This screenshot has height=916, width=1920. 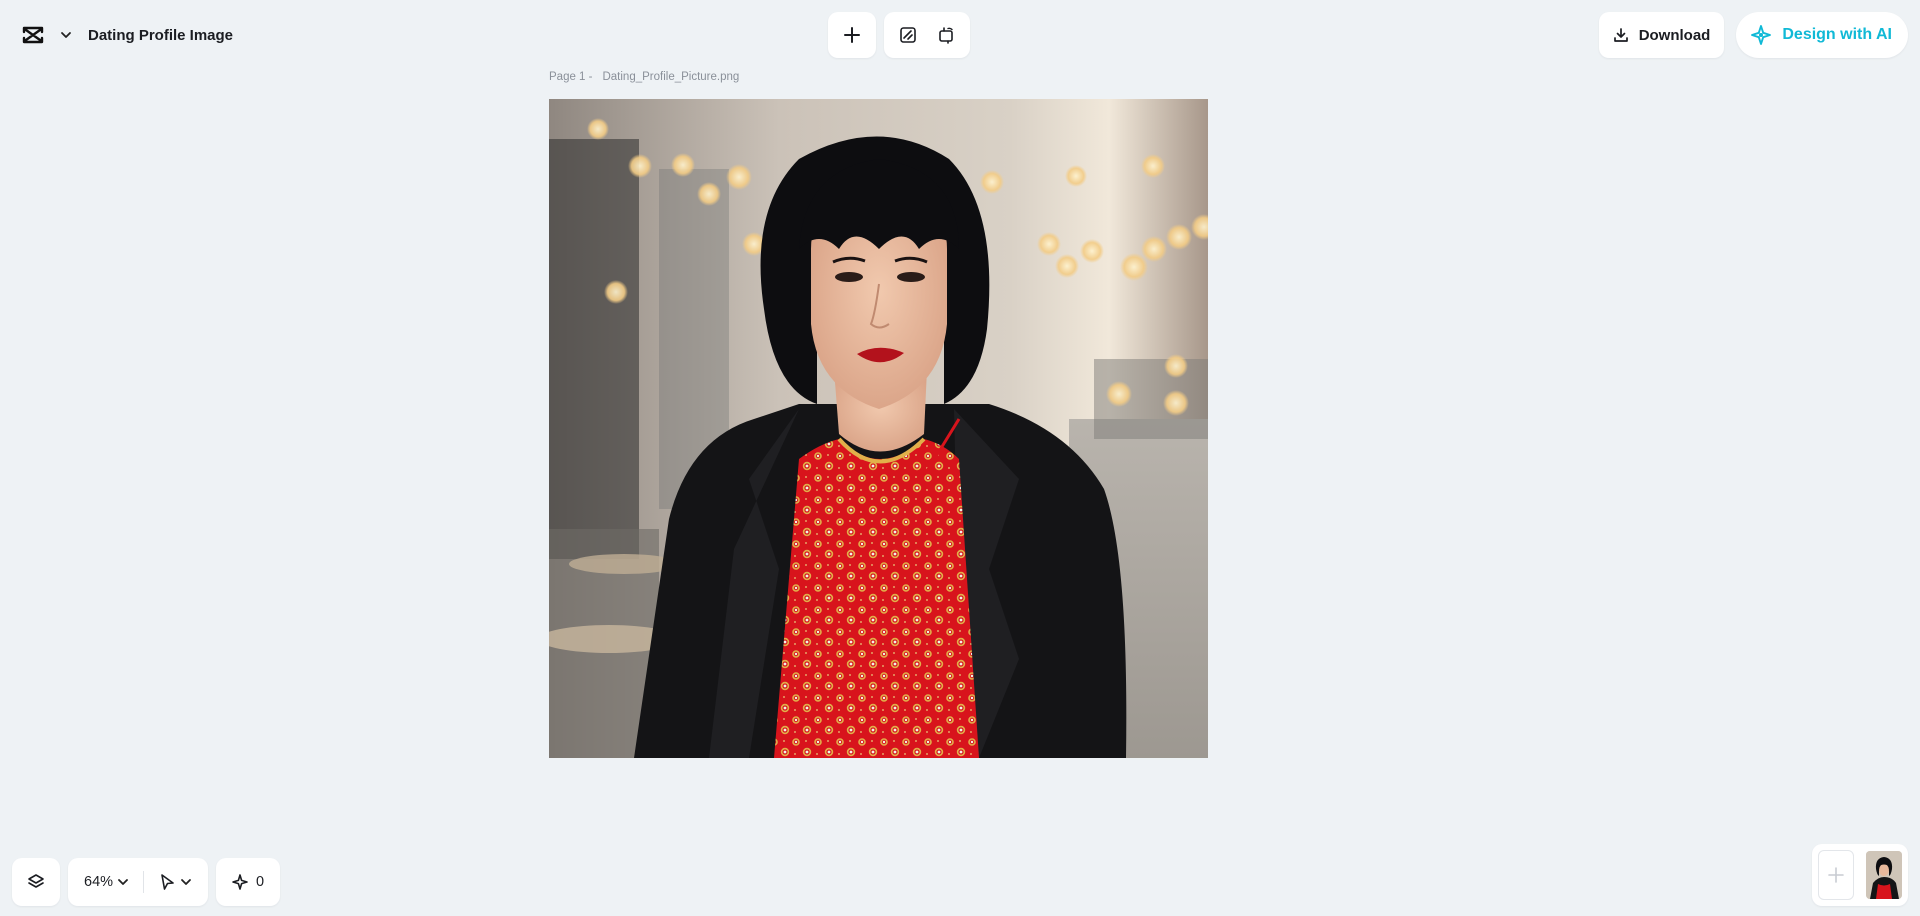 I want to click on canvas-toolbar, so click(x=899, y=35).